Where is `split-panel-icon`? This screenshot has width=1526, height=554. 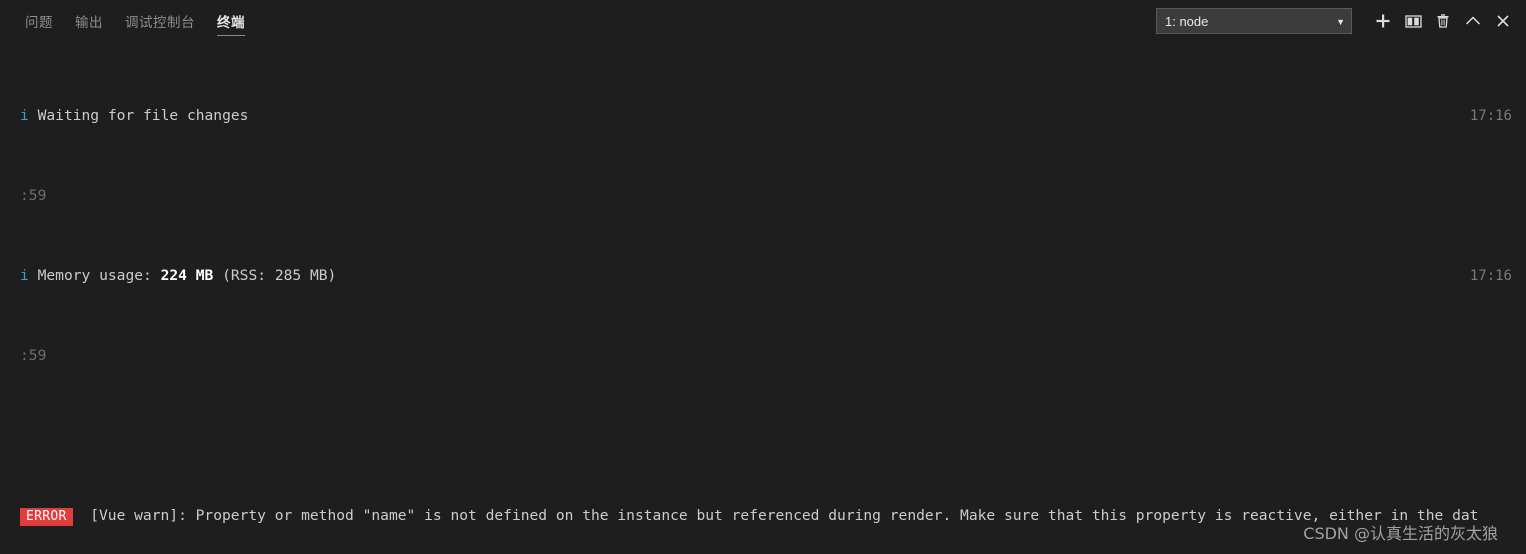 split-panel-icon is located at coordinates (1413, 21).